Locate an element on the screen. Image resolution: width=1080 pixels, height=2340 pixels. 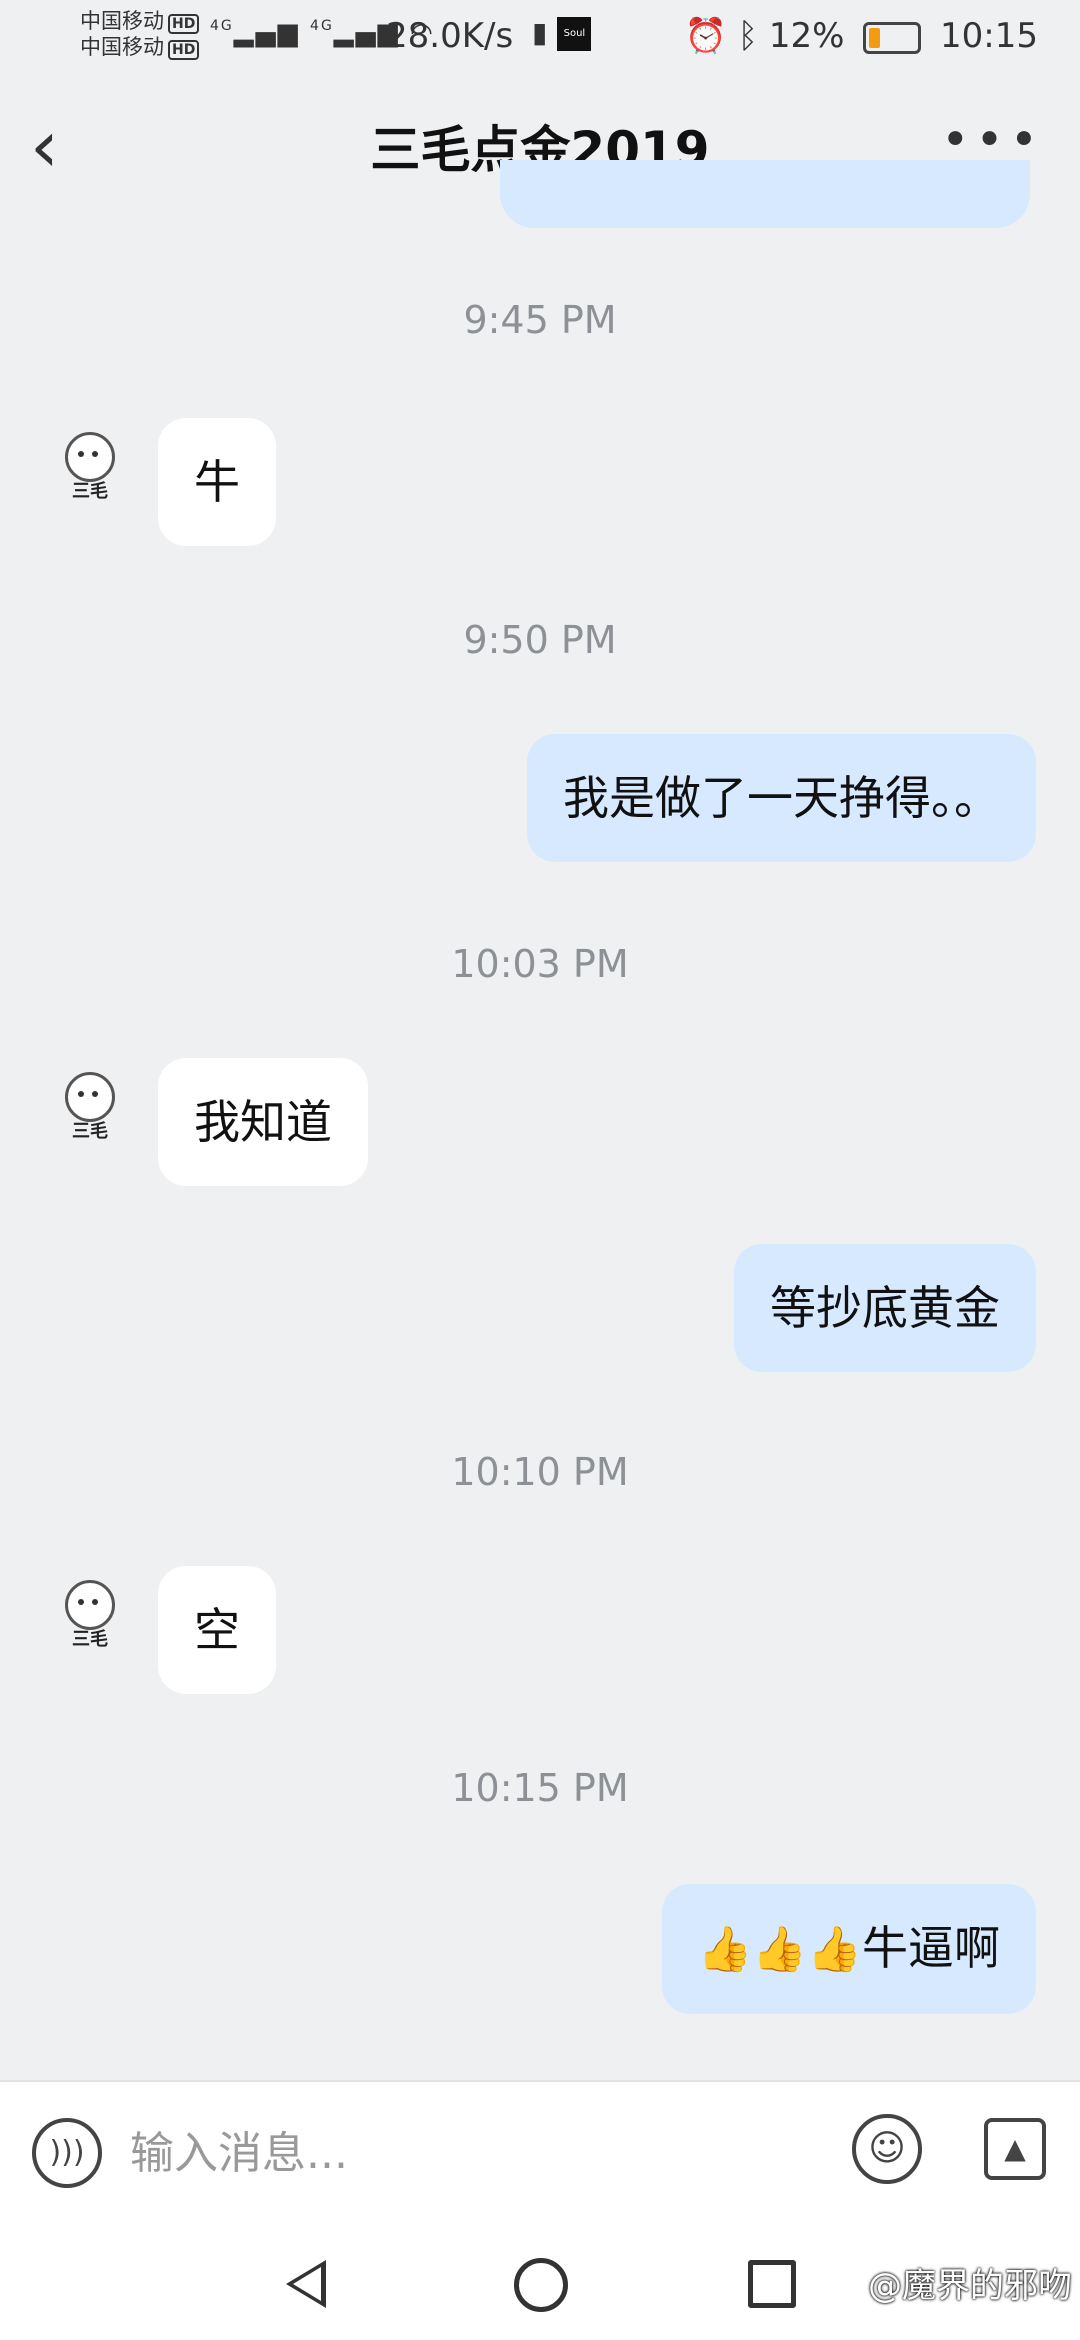
timestamp: 9:50 PM is located at coordinates (540, 640).